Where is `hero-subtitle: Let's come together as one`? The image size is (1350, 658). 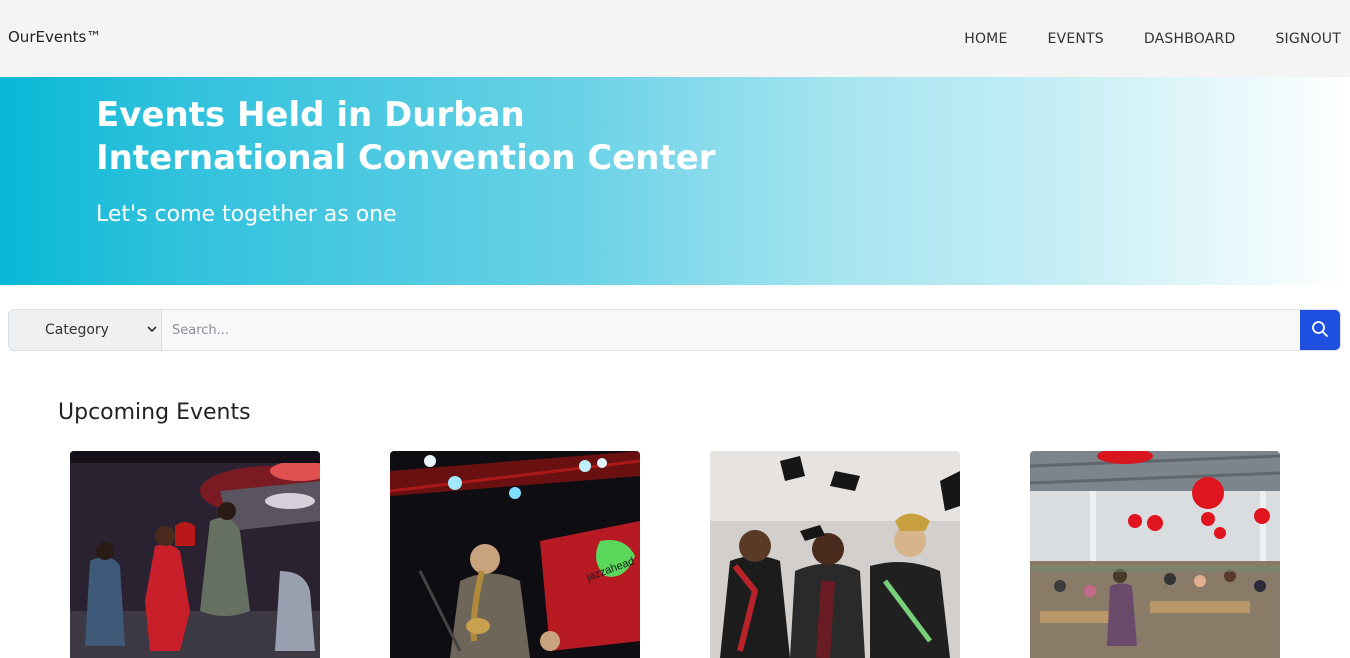 hero-subtitle: Let's come together as one is located at coordinates (246, 214).